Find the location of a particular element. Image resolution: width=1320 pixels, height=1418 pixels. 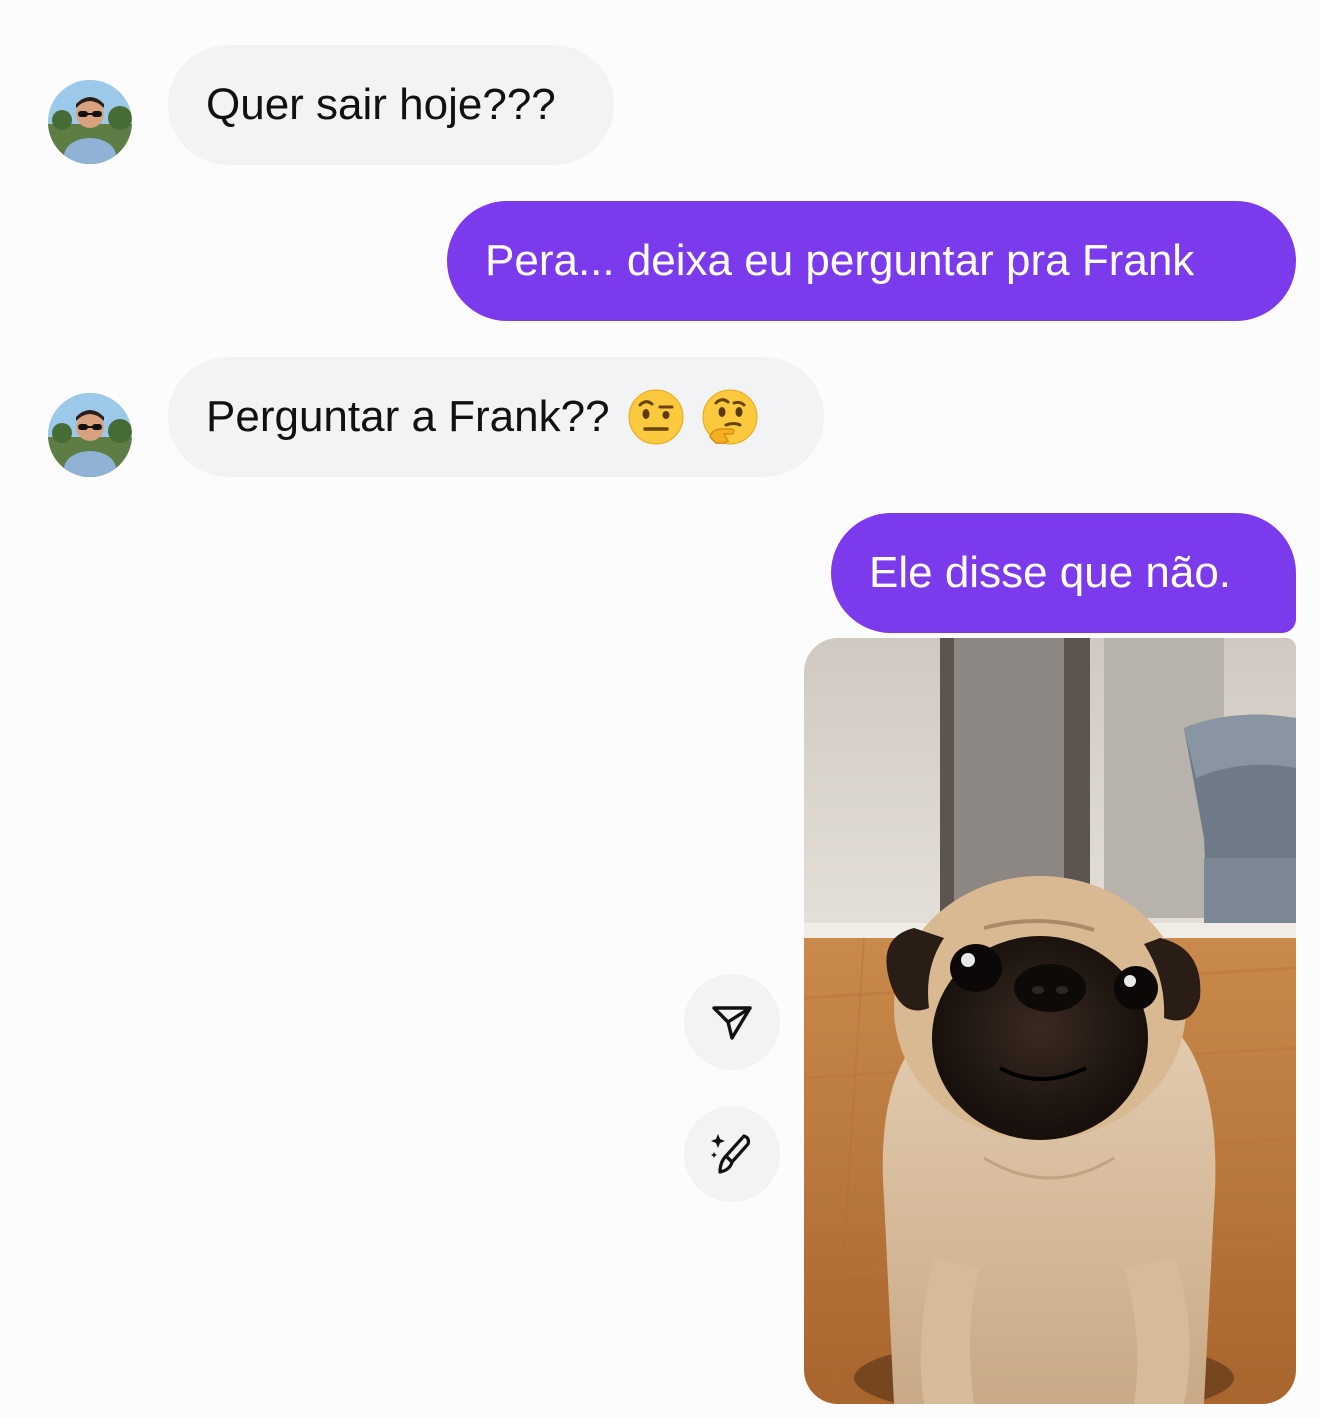

ai-edit-button is located at coordinates (732, 1154).